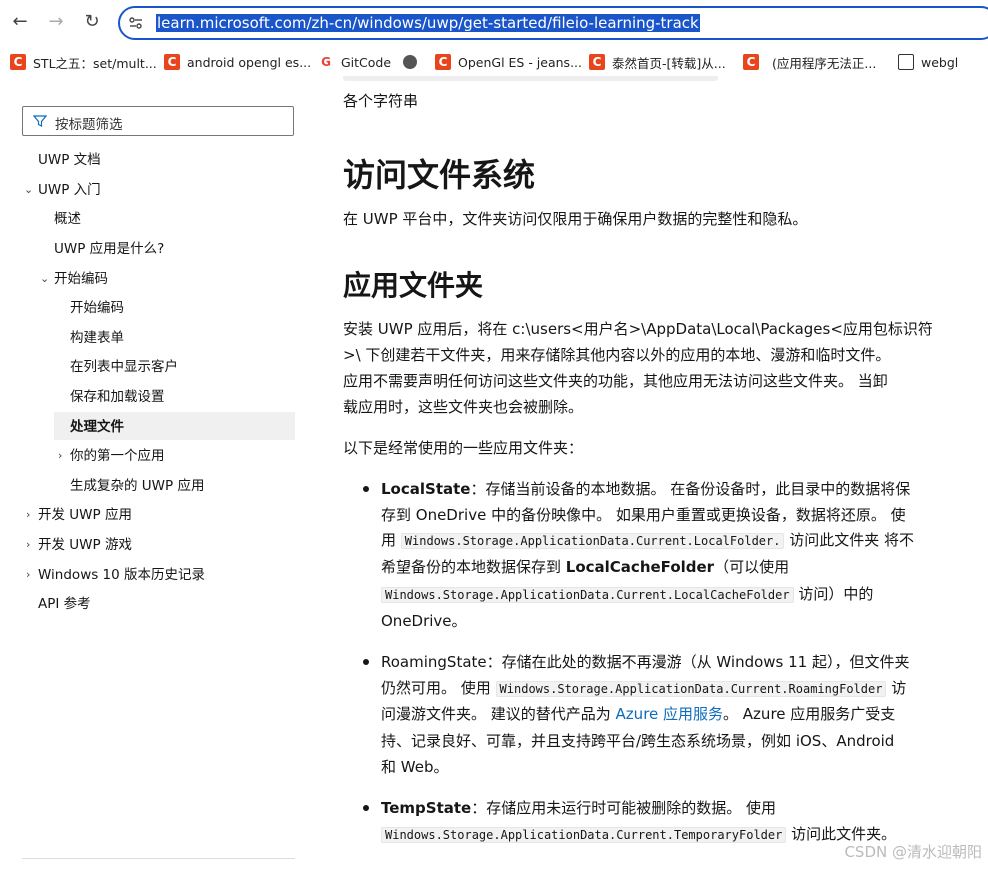 This screenshot has height=870, width=988. Describe the element at coordinates (410, 62) in the screenshot. I see `globe-icon` at that location.